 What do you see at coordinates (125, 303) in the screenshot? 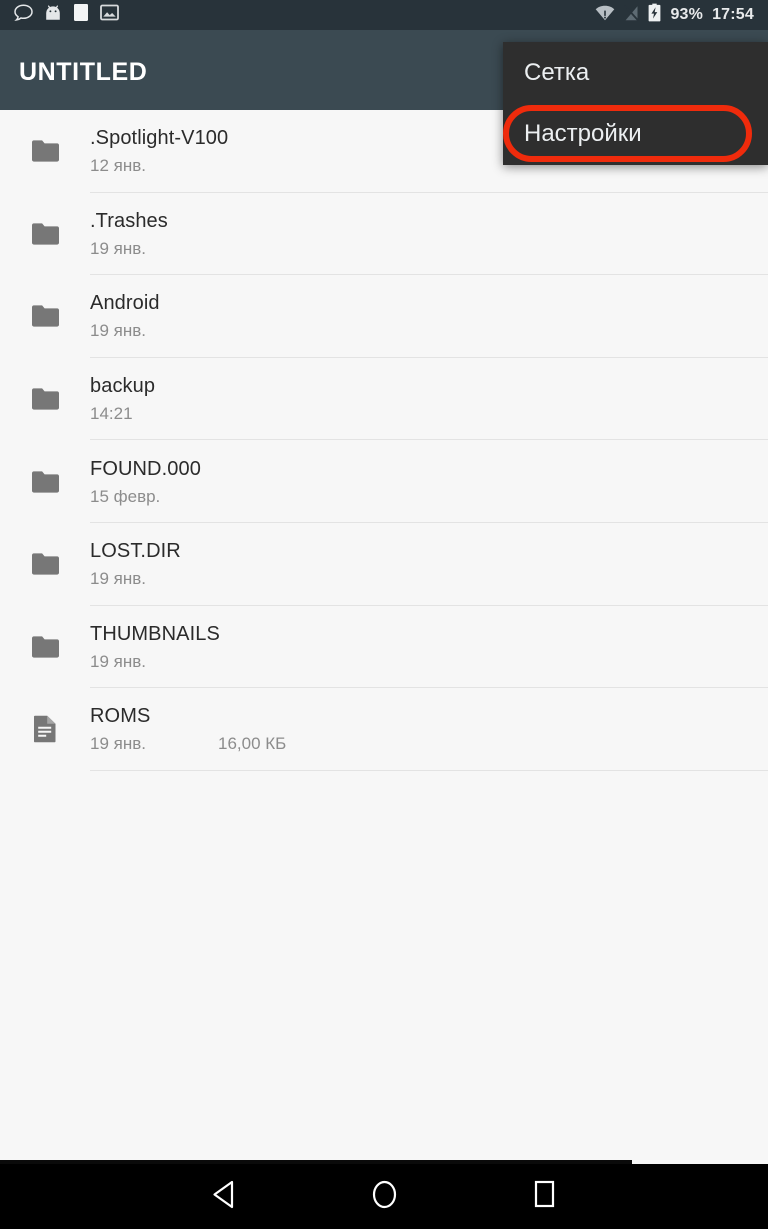
I see `list-item-name: Android` at bounding box center [125, 303].